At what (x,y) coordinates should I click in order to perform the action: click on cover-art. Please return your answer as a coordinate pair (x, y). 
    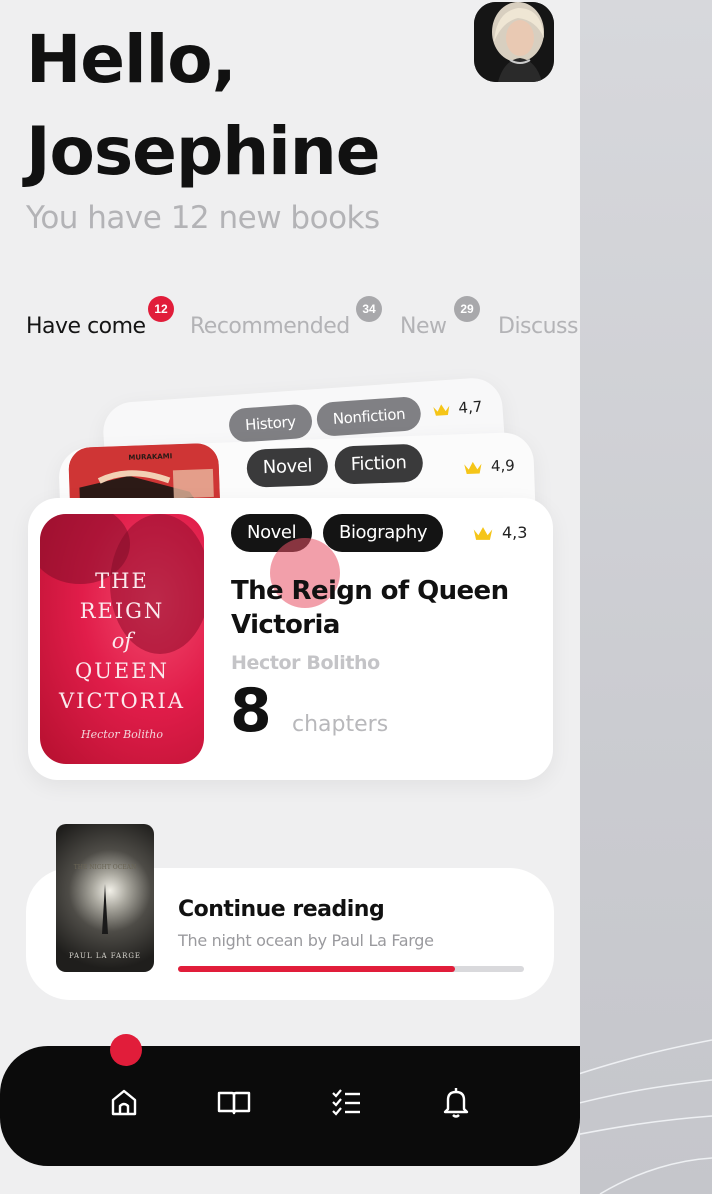
    Looking at the image, I should click on (105, 909).